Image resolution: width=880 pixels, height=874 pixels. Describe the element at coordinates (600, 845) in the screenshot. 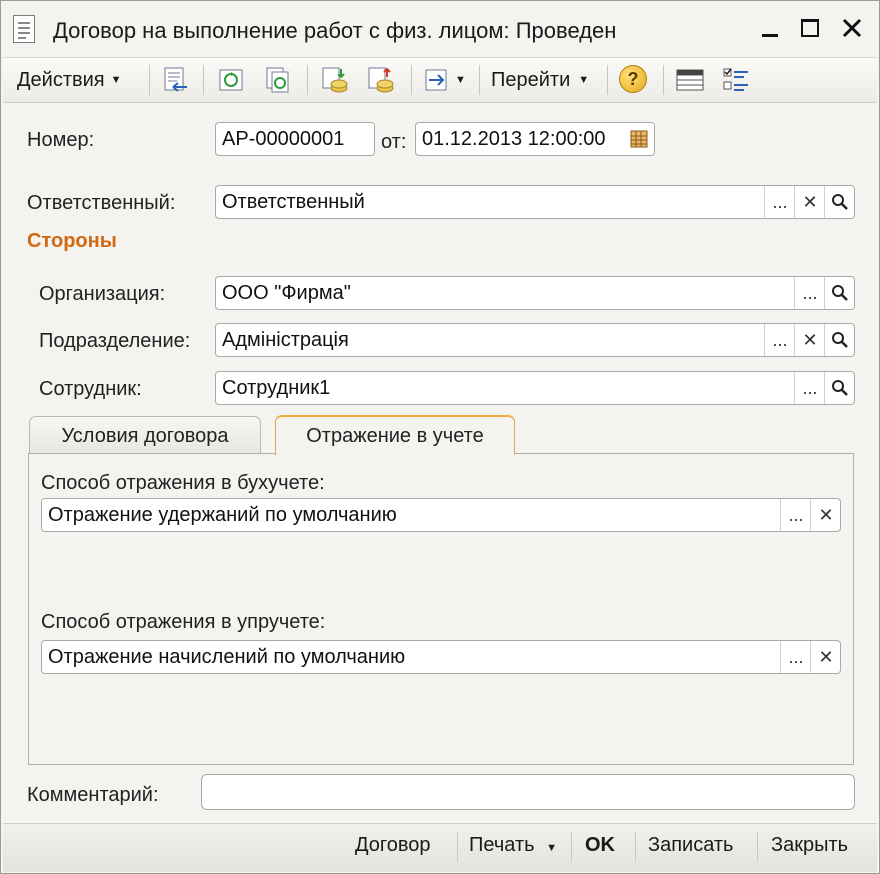

I see `ok-button: OK` at that location.